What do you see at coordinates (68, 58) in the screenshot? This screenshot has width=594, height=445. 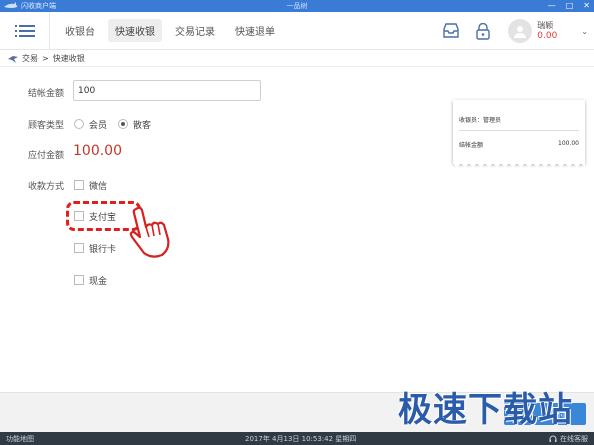 I see `breadcrumb-current: 快速收银` at bounding box center [68, 58].